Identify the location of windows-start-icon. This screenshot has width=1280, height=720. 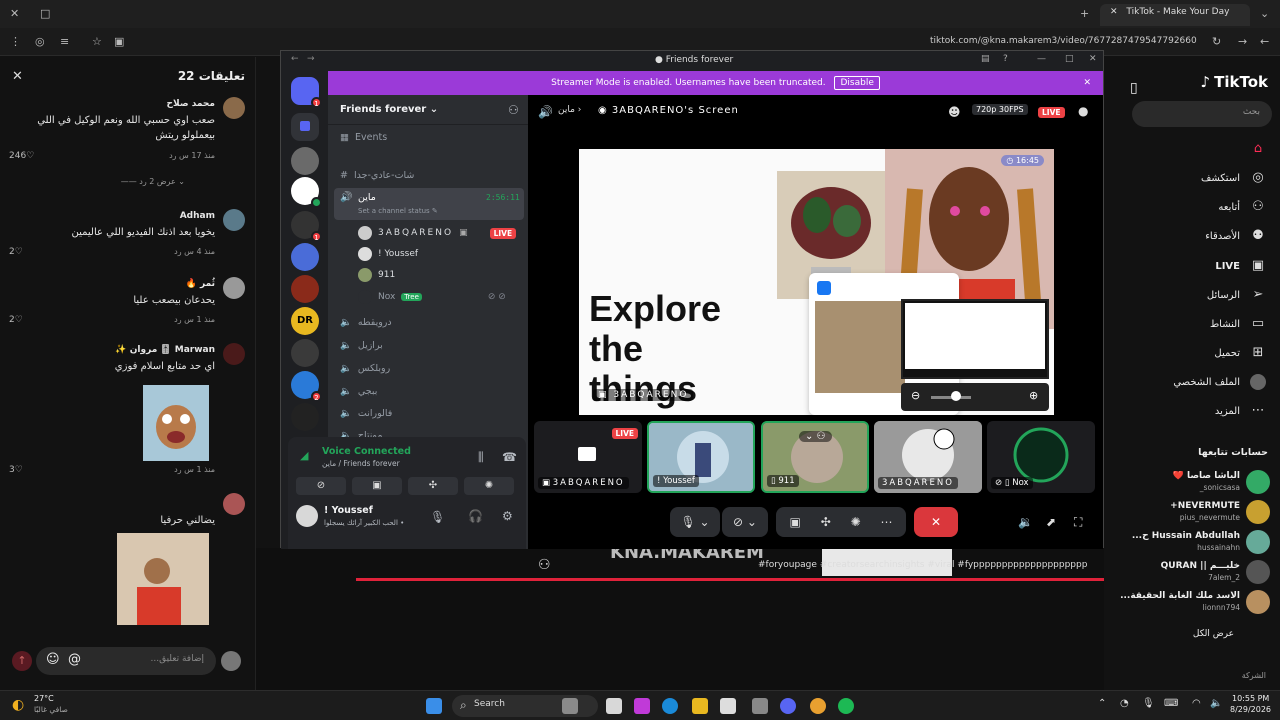
(434, 706).